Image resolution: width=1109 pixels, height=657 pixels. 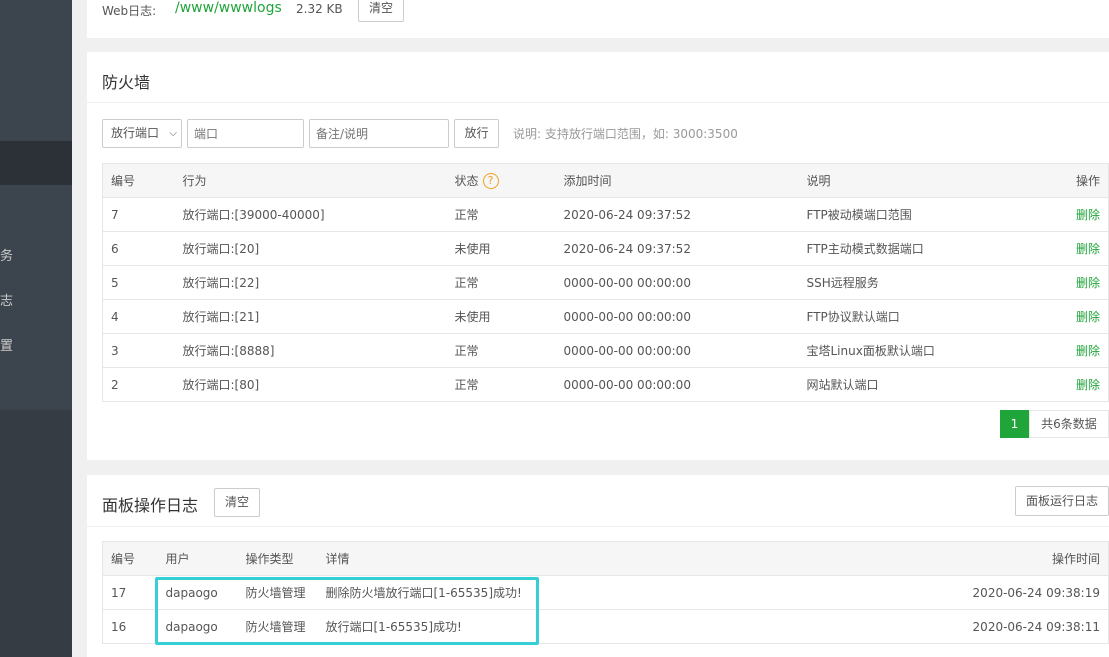 What do you see at coordinates (929, 282) in the screenshot?
I see `cell-desc: SSH远程服务` at bounding box center [929, 282].